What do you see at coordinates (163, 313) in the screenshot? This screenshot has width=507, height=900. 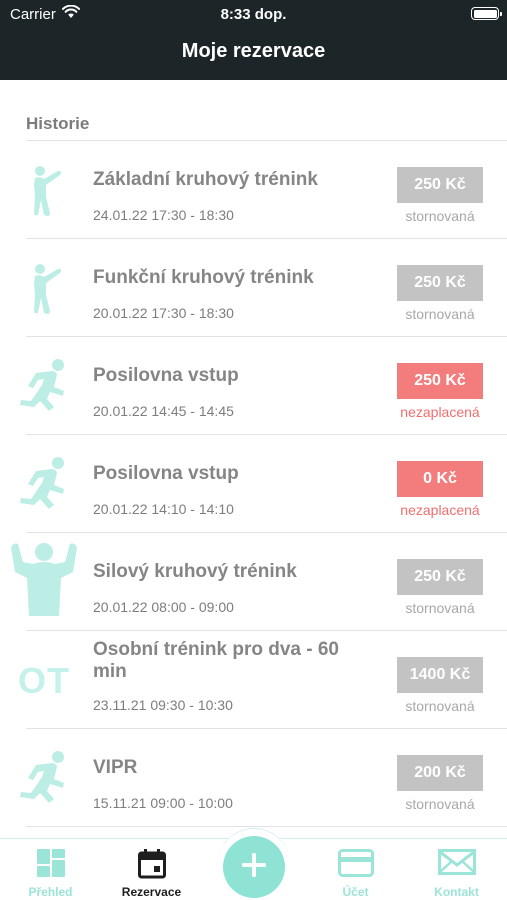 I see `reservation-time: 20.01.22 17:30 - 18:30` at bounding box center [163, 313].